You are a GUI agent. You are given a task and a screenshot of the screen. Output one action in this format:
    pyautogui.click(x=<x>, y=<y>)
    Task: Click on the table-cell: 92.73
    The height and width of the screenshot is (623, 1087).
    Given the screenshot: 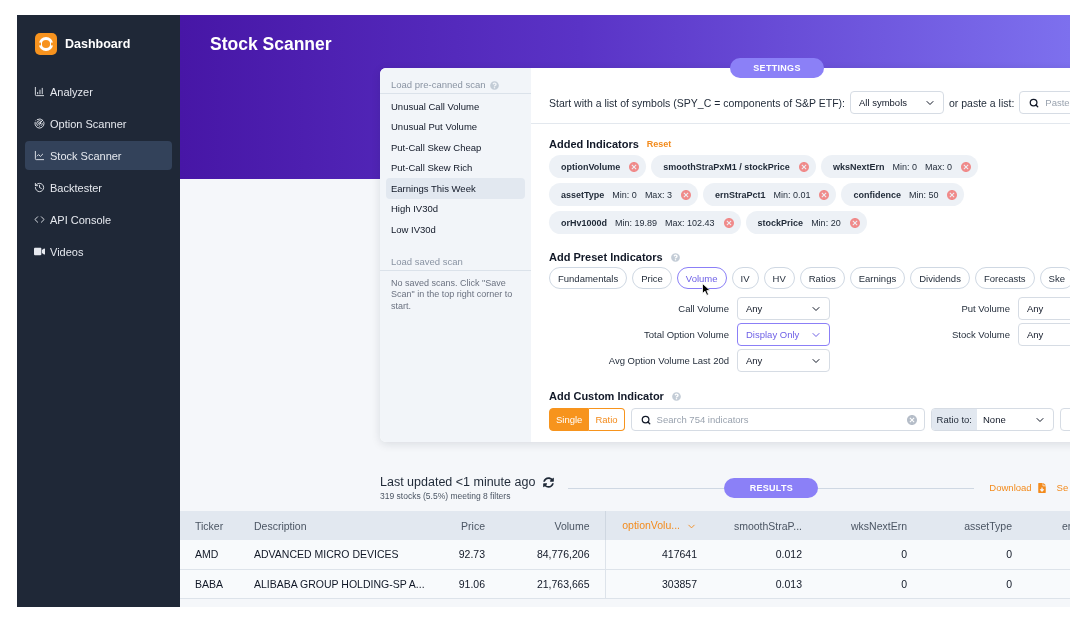 What is the action you would take?
    pyautogui.click(x=465, y=554)
    